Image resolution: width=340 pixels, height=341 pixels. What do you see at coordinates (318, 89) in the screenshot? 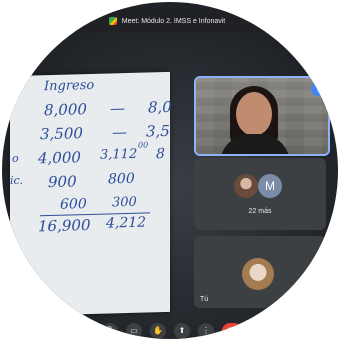
I see `speaking-indicator-icon: ⋮` at bounding box center [318, 89].